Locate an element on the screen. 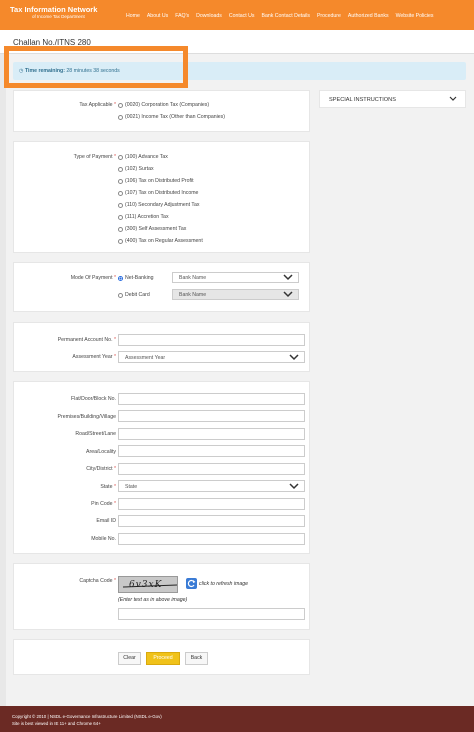 Image resolution: width=474 pixels, height=732 pixels. special-instructions-panel: SPECIAL INSTRUCTIONS is located at coordinates (392, 99).